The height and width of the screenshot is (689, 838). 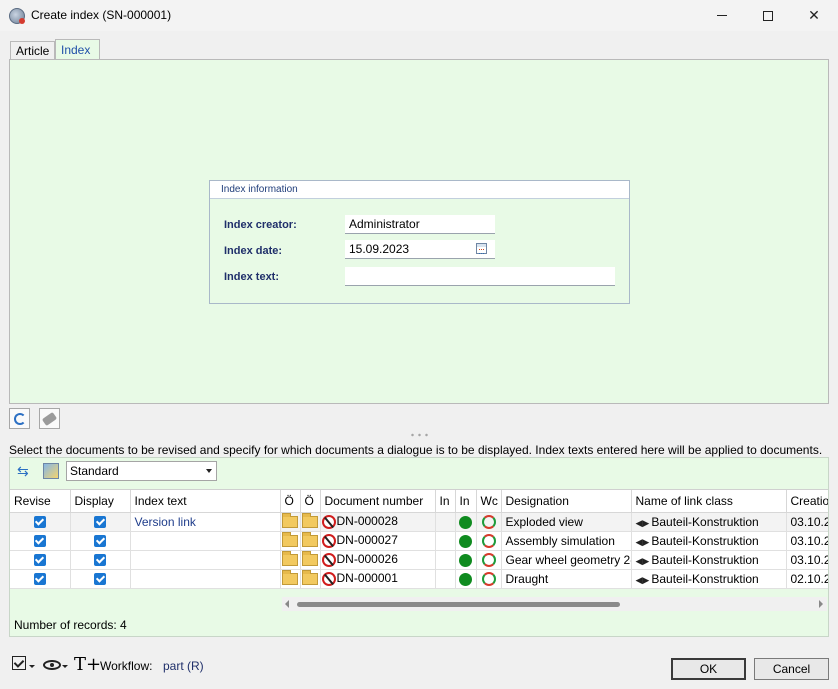 What do you see at coordinates (87, 664) in the screenshot?
I see `text-plus-icon: T+` at bounding box center [87, 664].